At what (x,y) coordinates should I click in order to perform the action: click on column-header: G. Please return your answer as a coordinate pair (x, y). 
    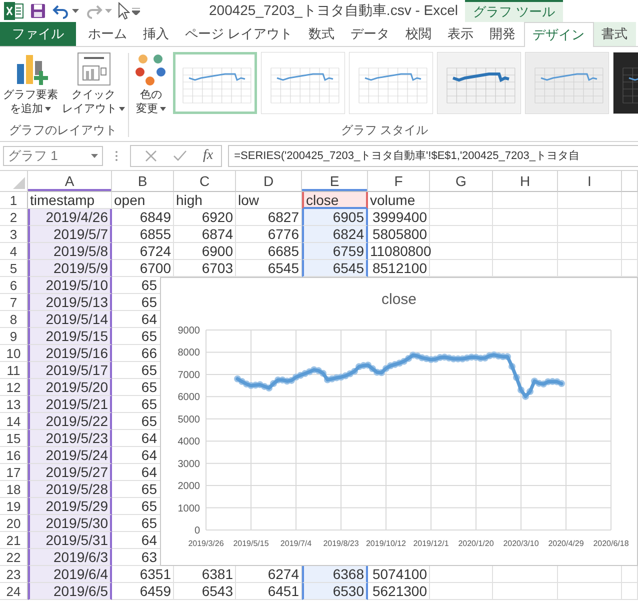
    Looking at the image, I should click on (461, 181).